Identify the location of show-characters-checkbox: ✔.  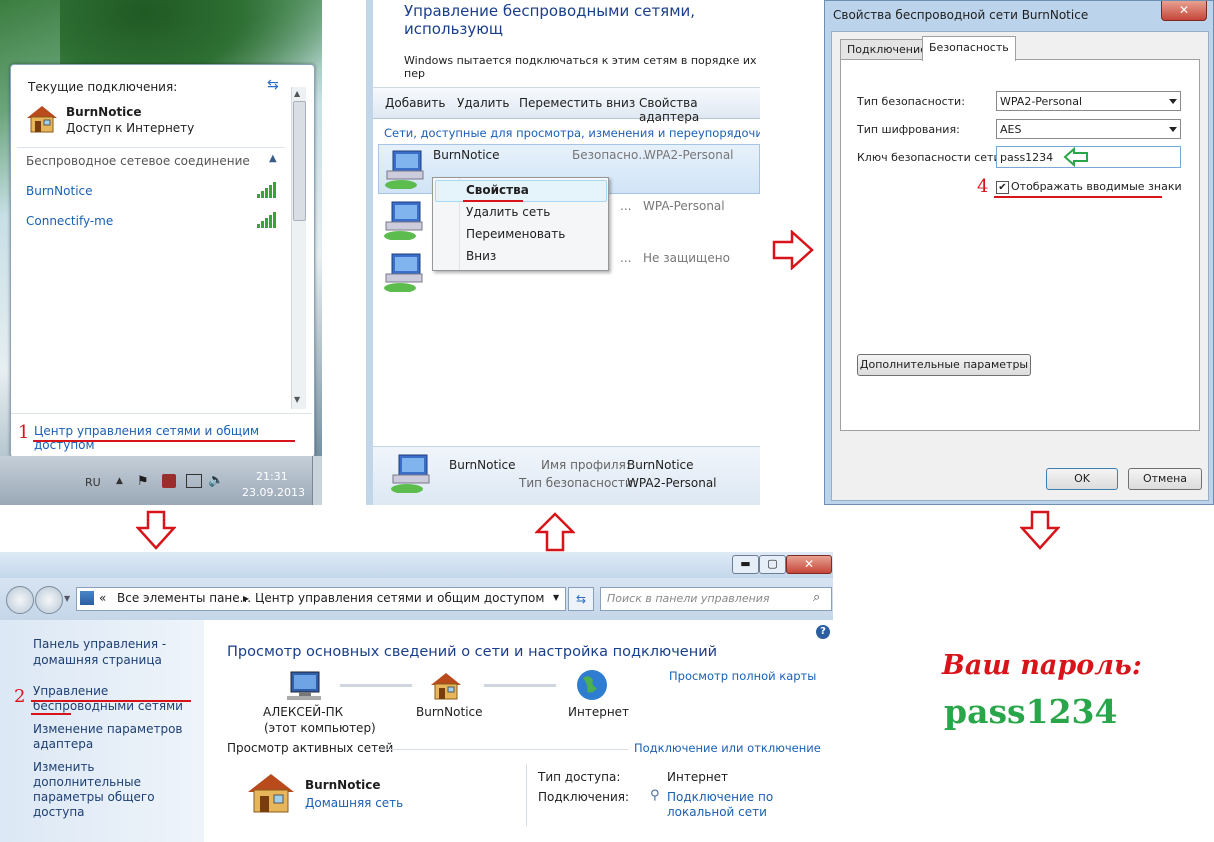
(1002, 187).